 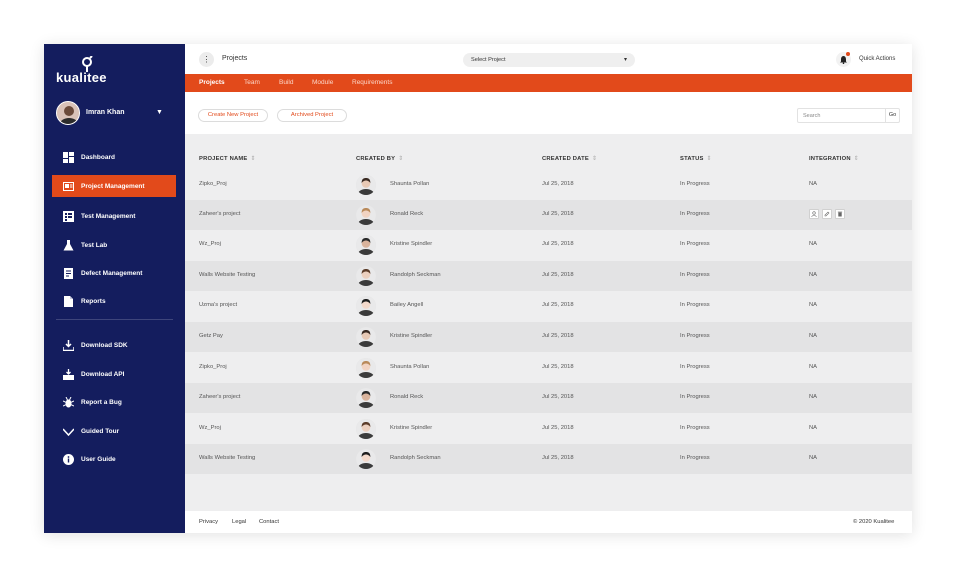 I want to click on sidebar-divider, so click(x=114, y=319).